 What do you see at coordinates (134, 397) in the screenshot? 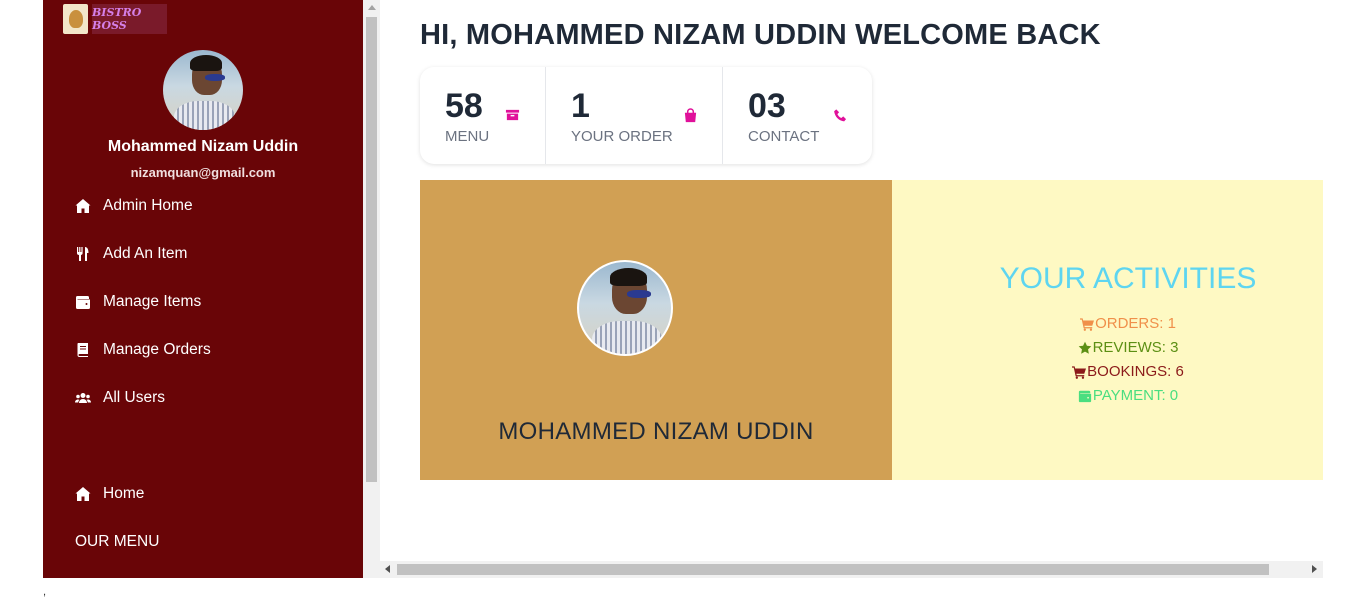
I see `sidebar-item-label: All Users` at bounding box center [134, 397].